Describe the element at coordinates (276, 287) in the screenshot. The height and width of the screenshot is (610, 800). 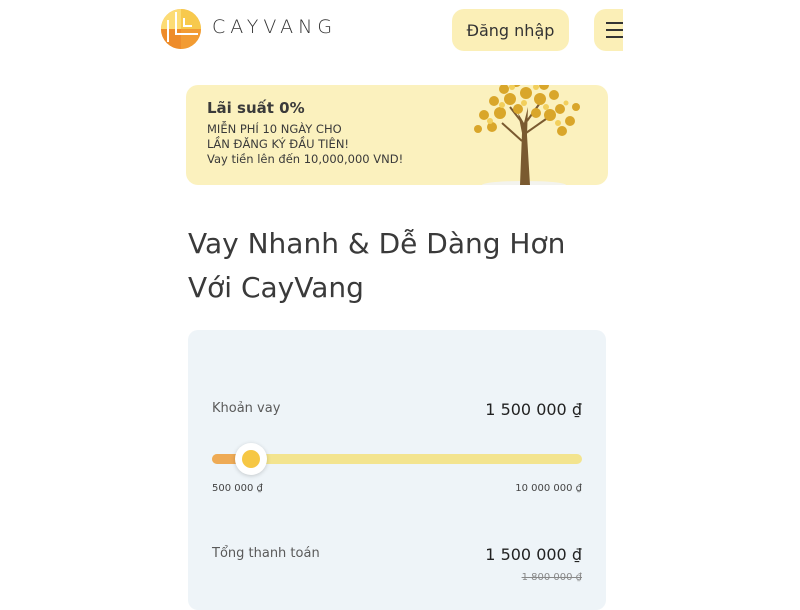
I see `page-title-line-2: Với CayVang` at that location.